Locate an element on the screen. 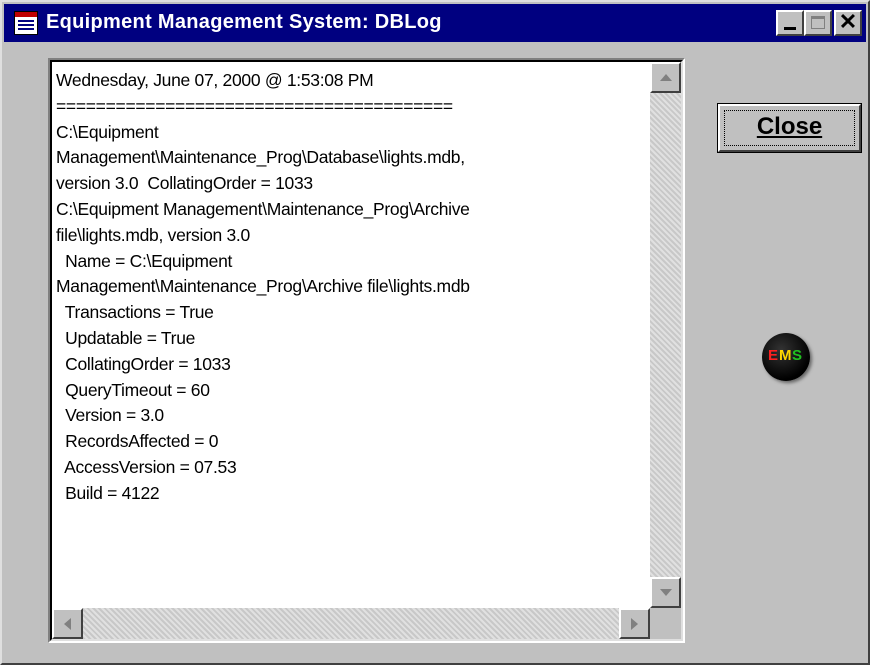  arrow-up-icon is located at coordinates (666, 77).